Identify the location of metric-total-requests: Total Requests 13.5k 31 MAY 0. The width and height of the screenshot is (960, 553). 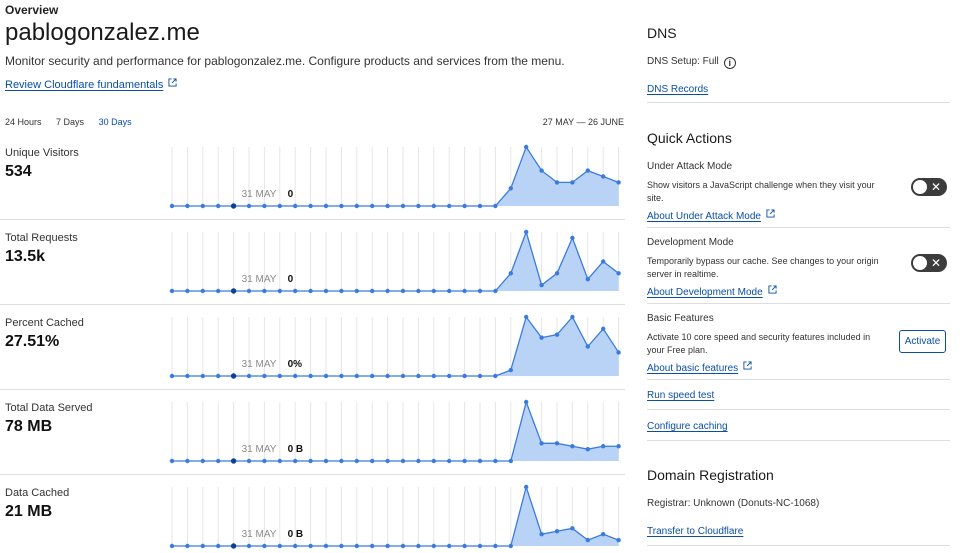
(312, 262).